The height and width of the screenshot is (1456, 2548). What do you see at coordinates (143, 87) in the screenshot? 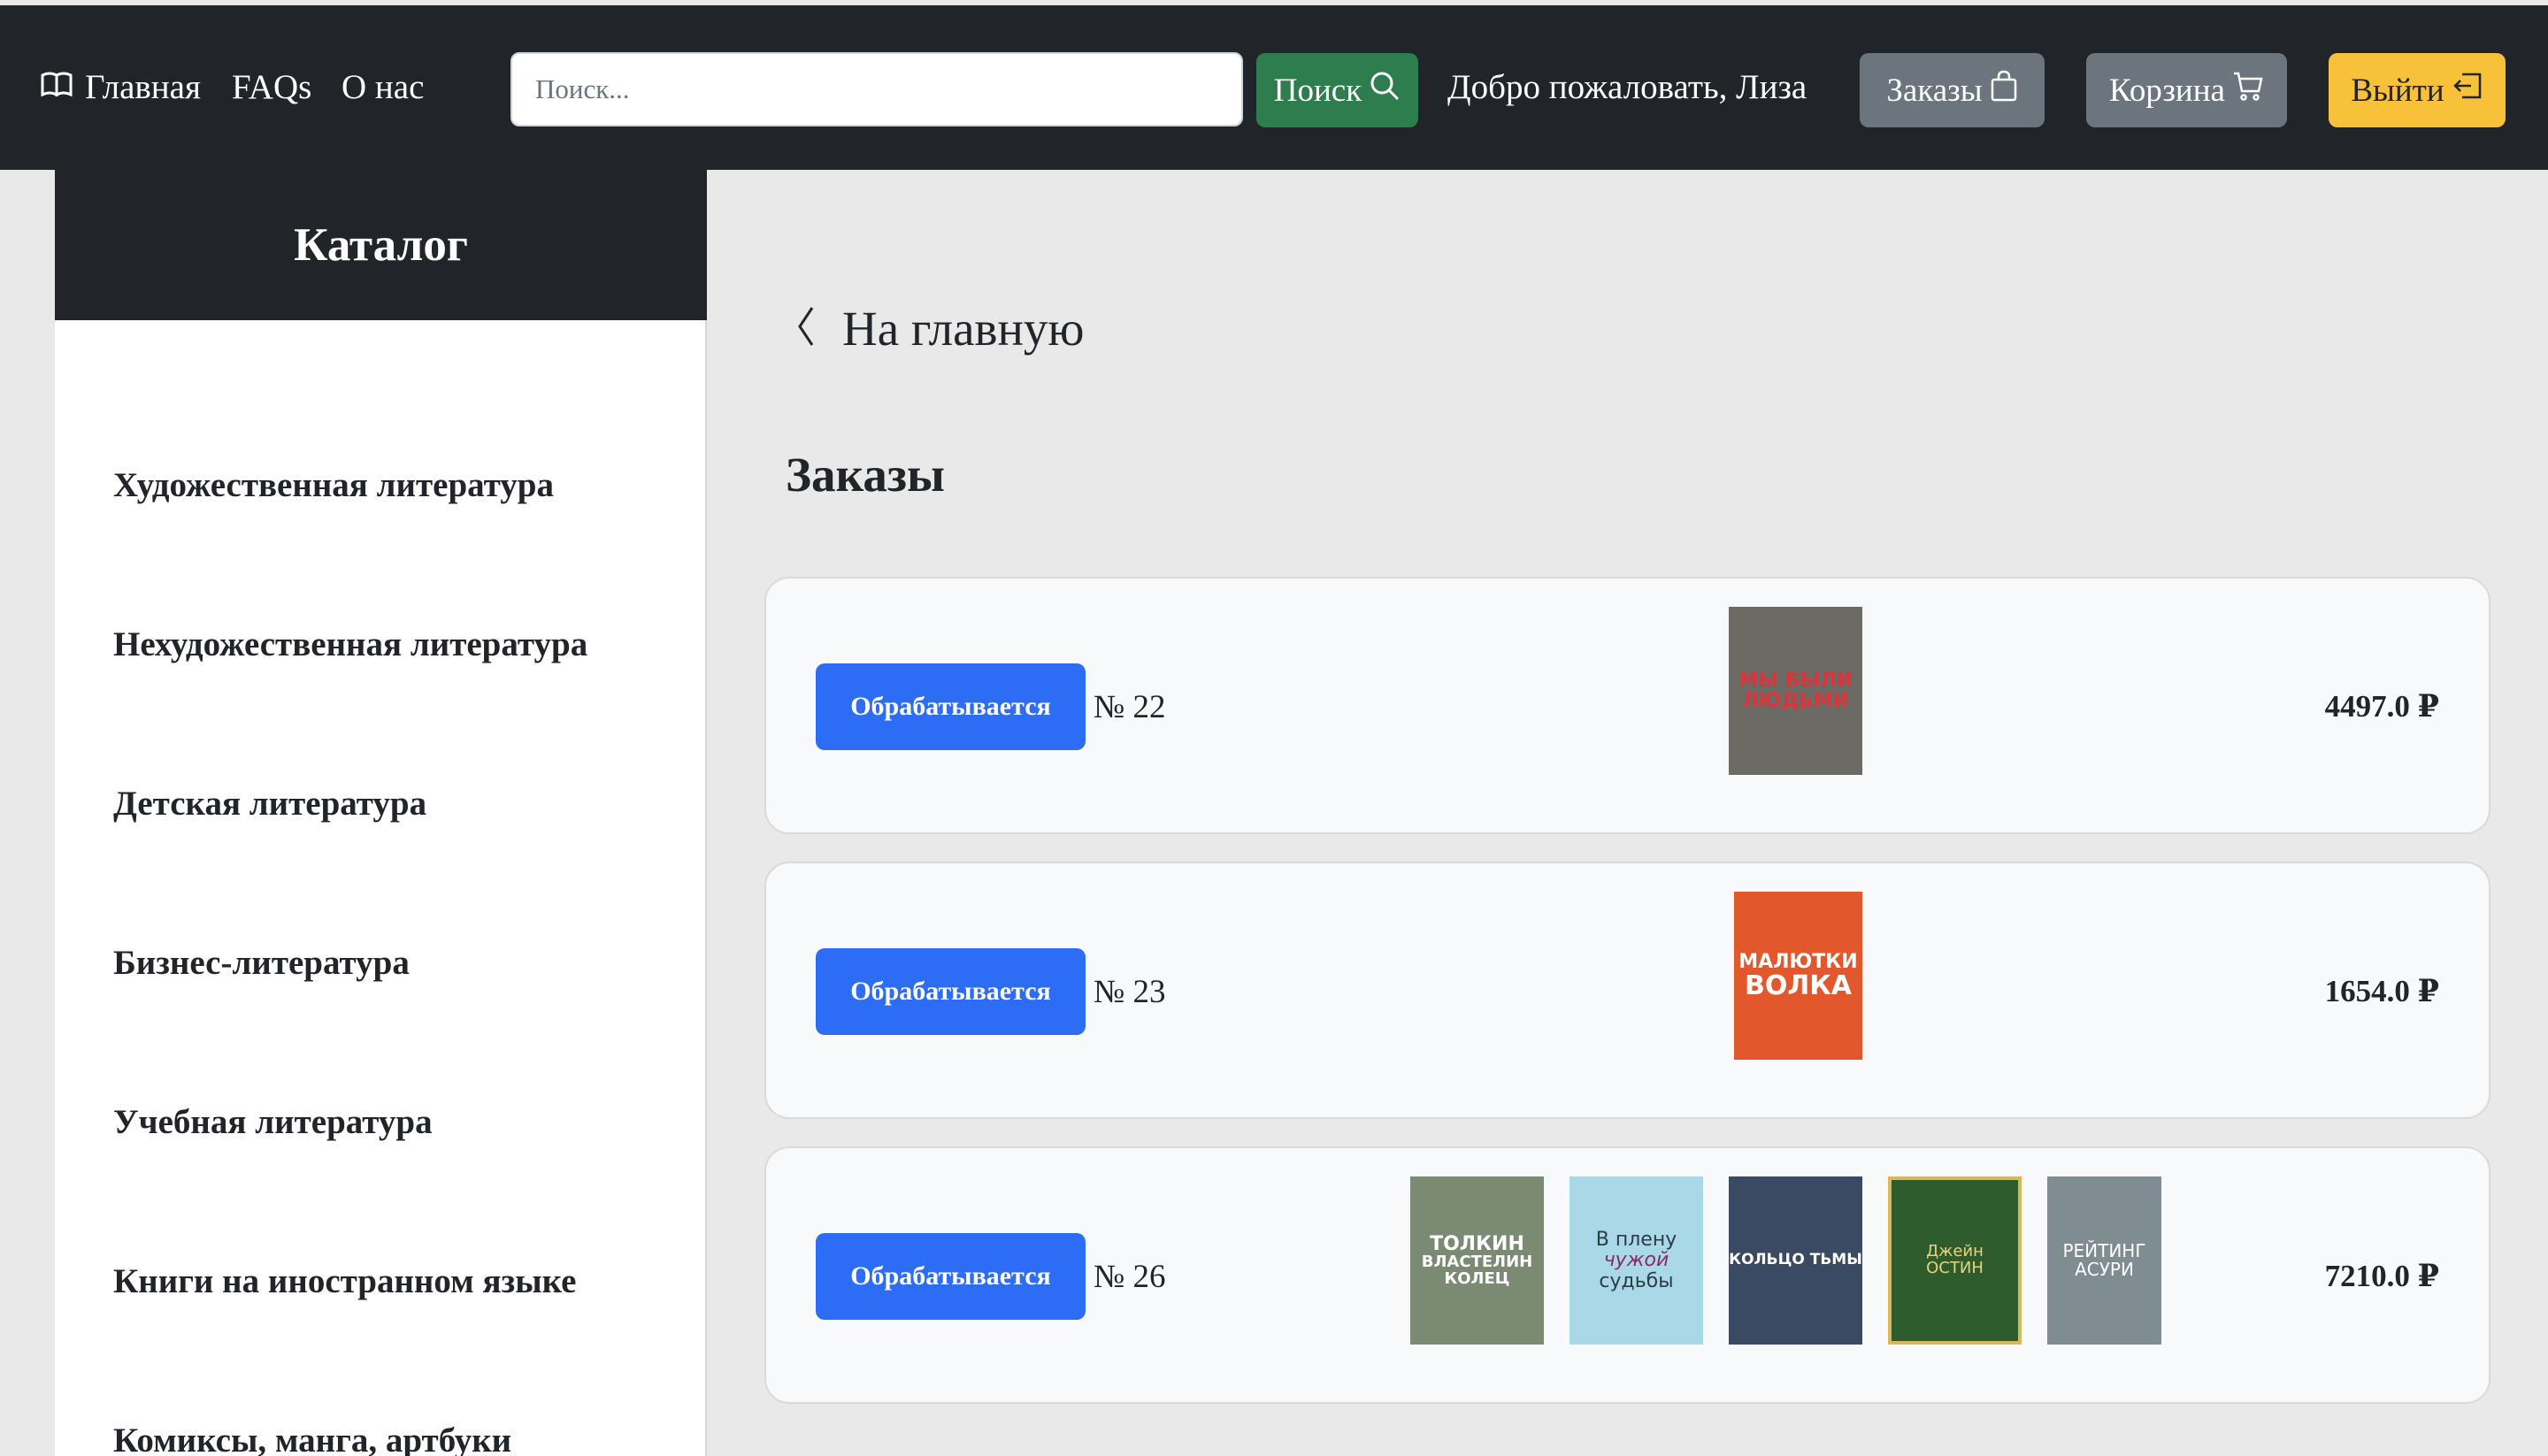
I see `nav-home-label: Главная` at bounding box center [143, 87].